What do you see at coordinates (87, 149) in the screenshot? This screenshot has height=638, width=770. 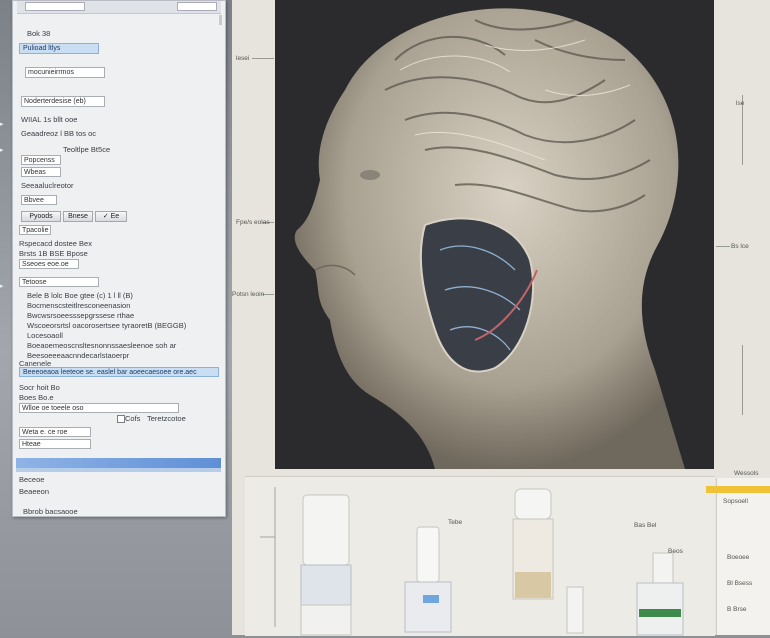 I see `prop-label: Teoltlpe Bt5ce` at bounding box center [87, 149].